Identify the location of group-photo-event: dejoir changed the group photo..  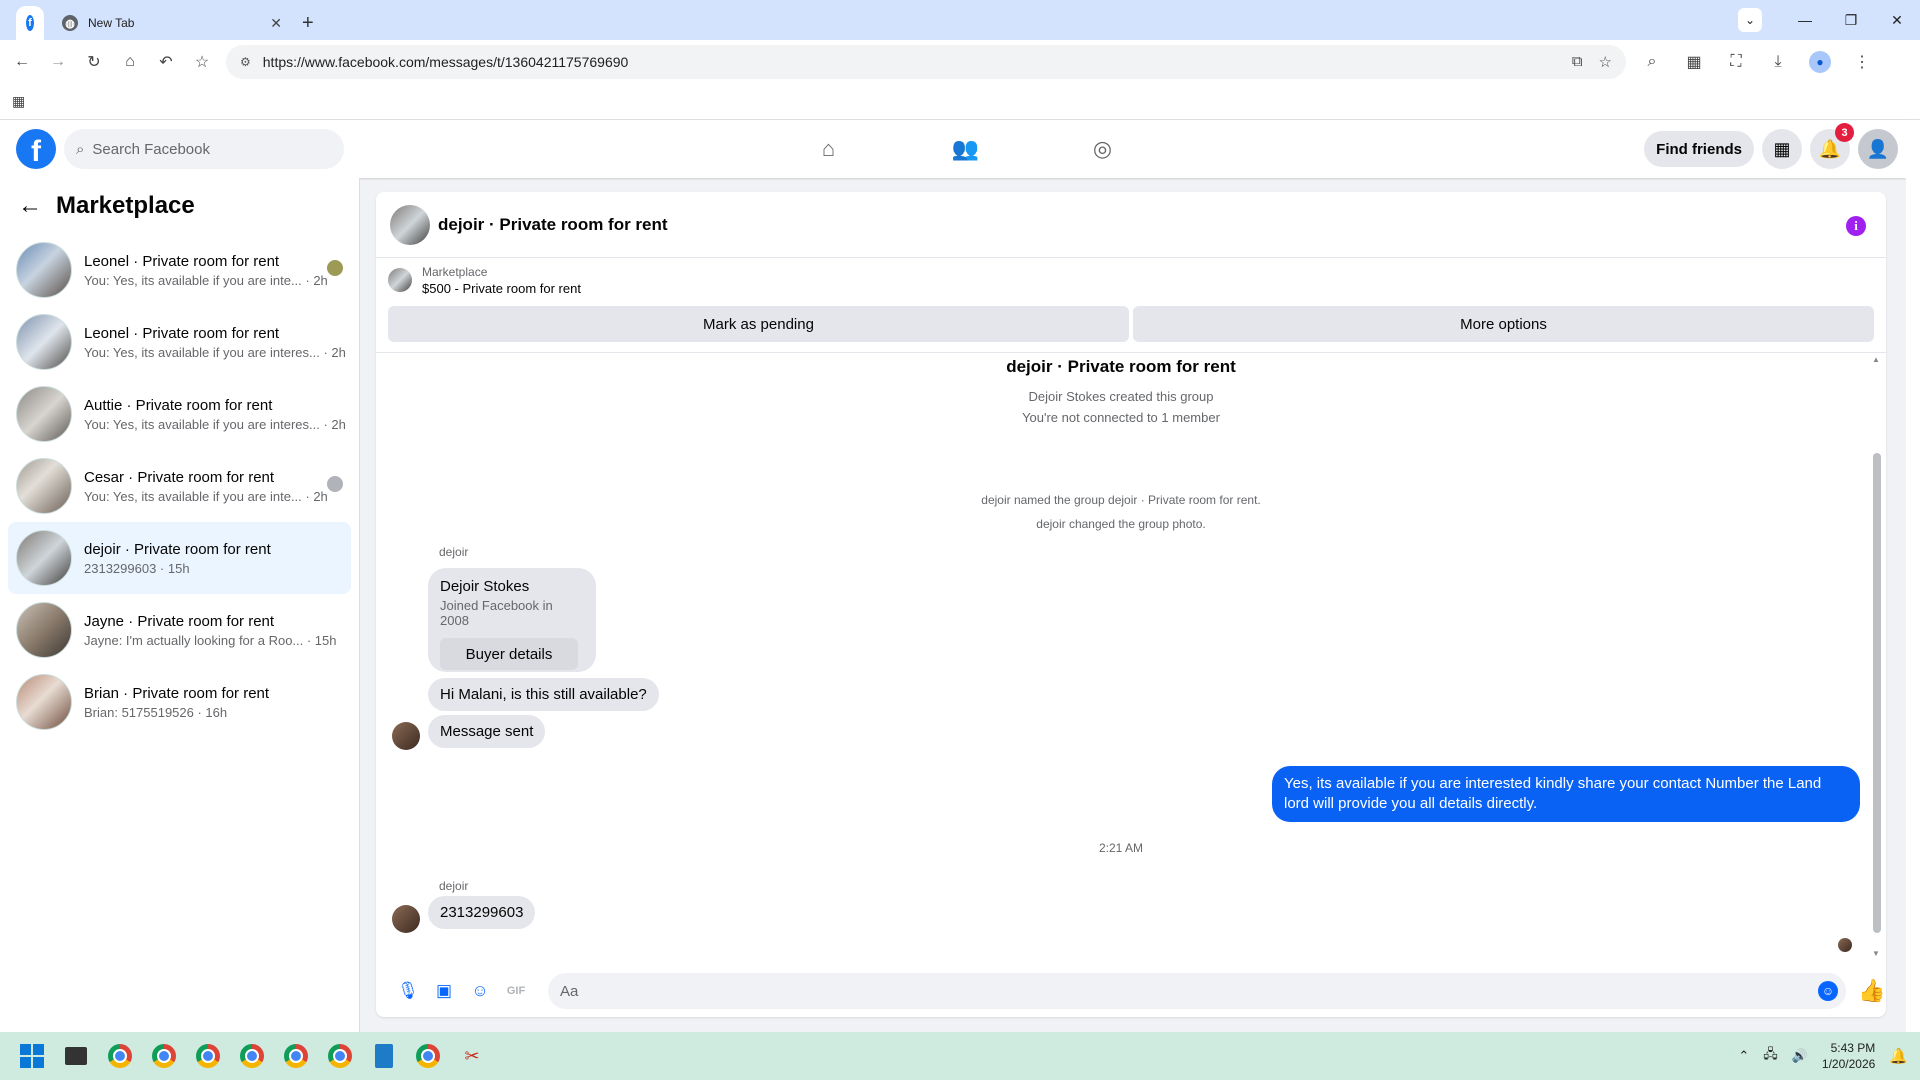
(1121, 524).